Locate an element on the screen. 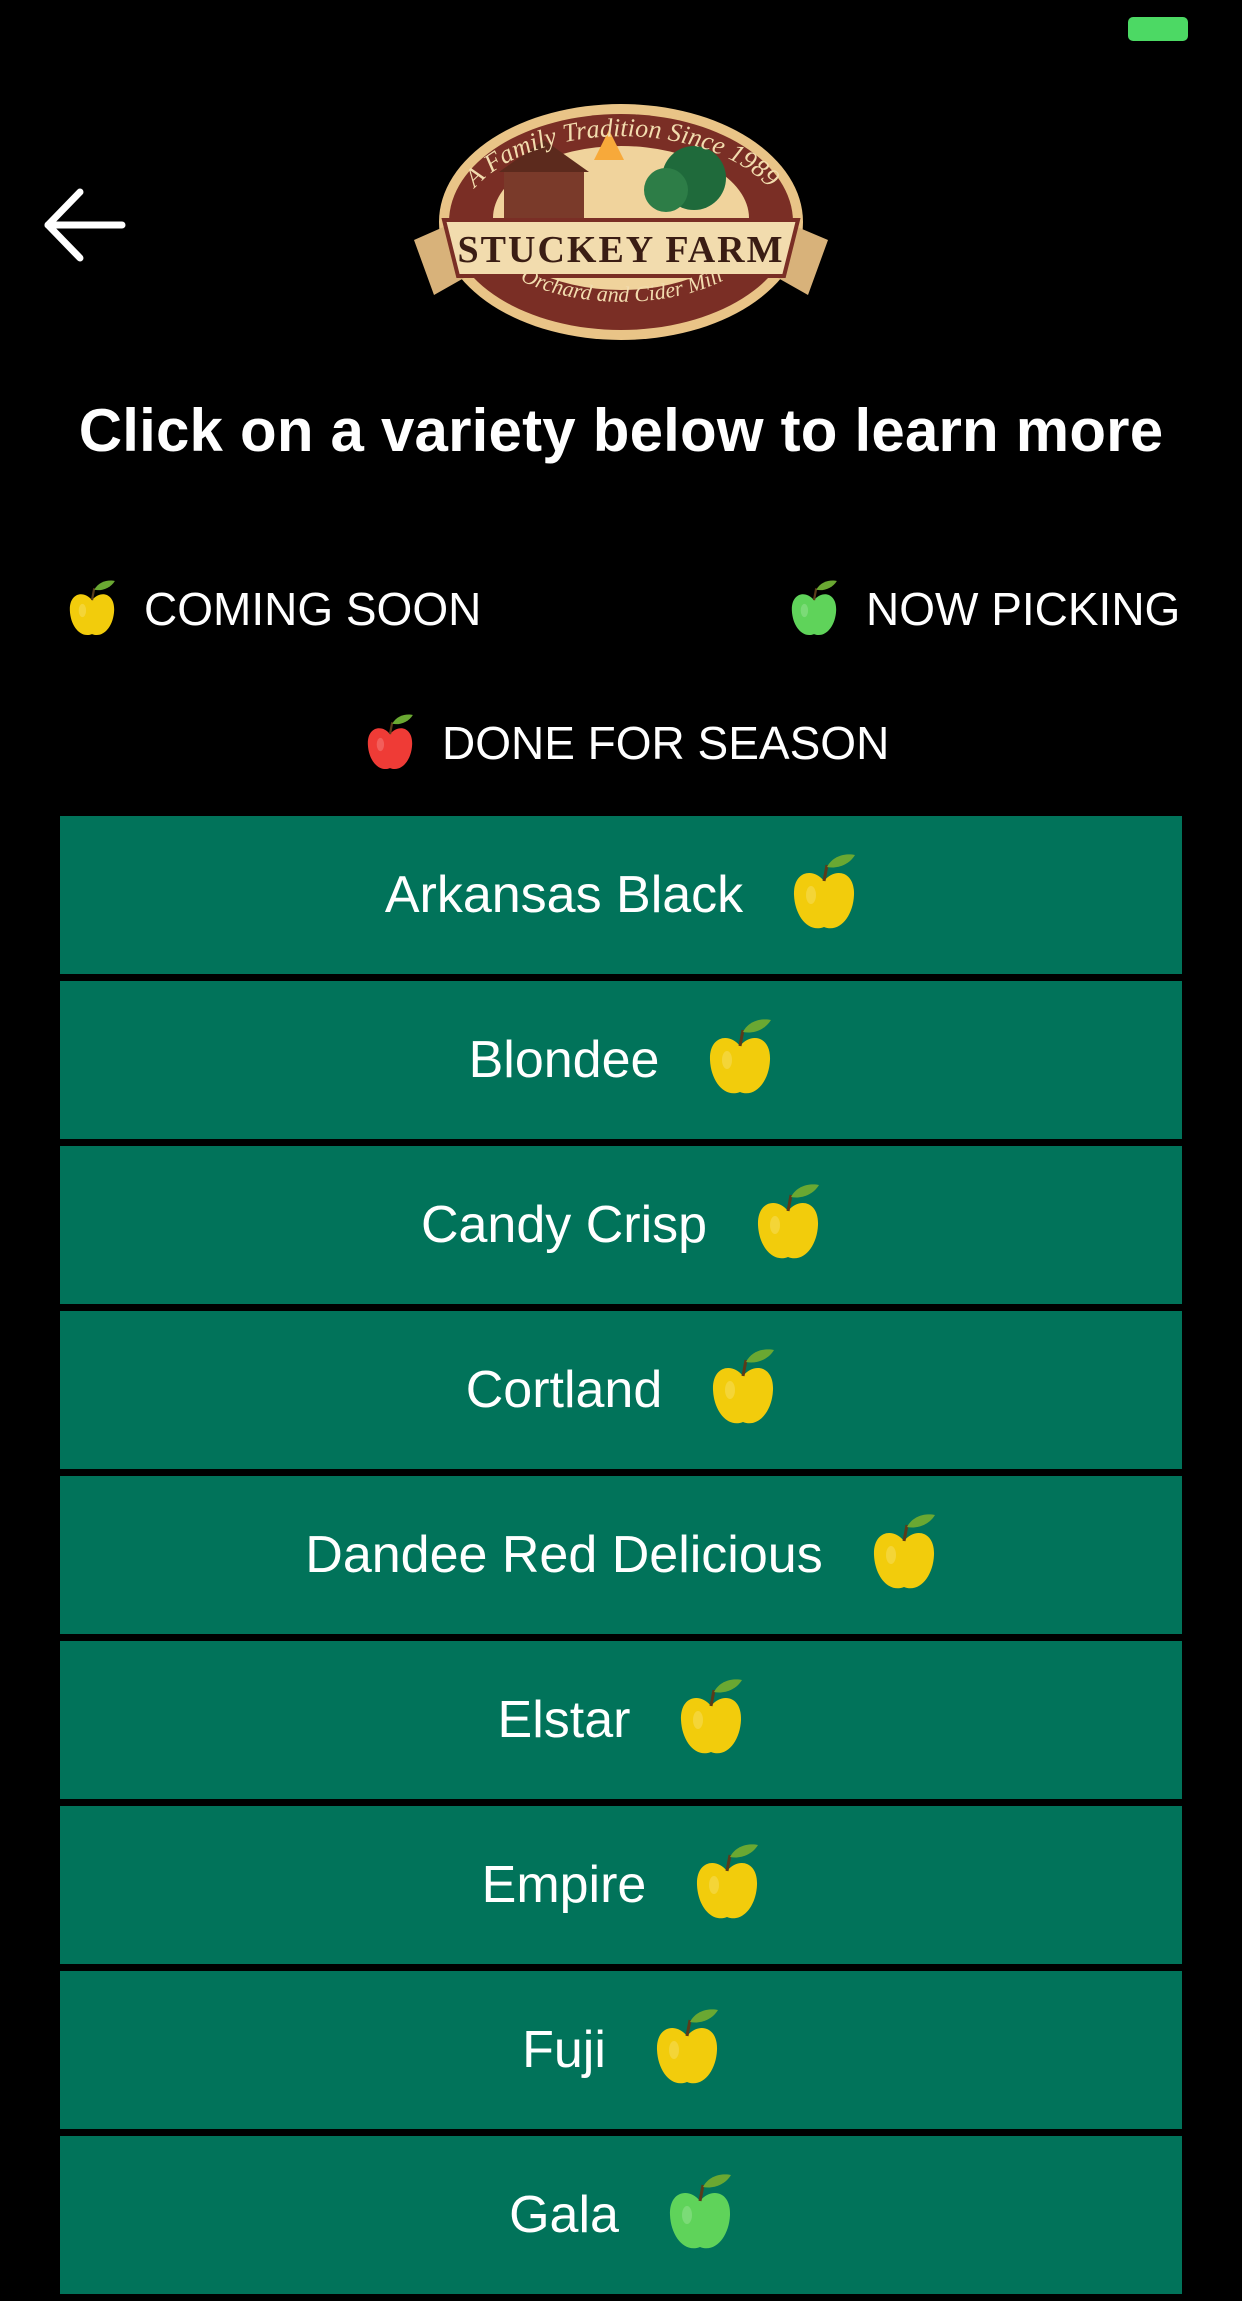 The image size is (1242, 2301). red-apple-icon is located at coordinates (390, 743).